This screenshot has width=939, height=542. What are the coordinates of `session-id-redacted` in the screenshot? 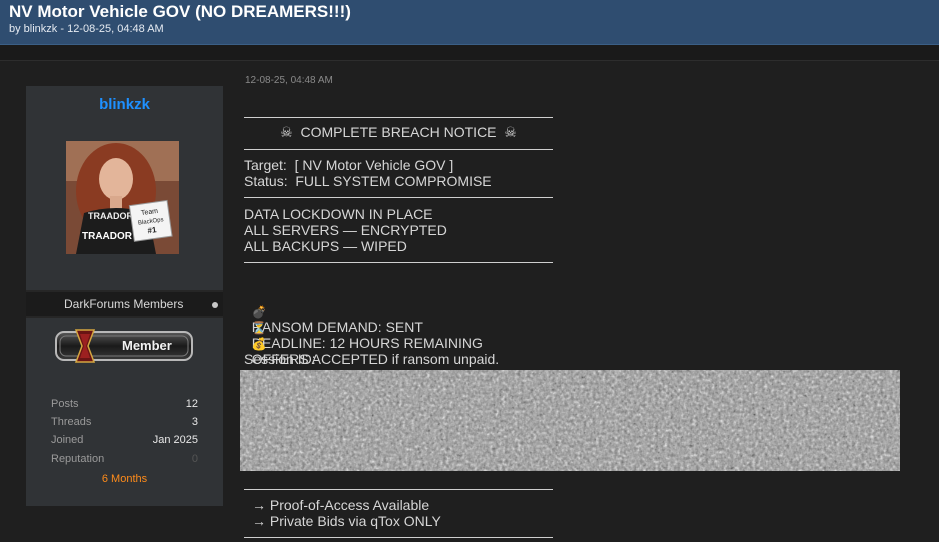 It's located at (570, 420).